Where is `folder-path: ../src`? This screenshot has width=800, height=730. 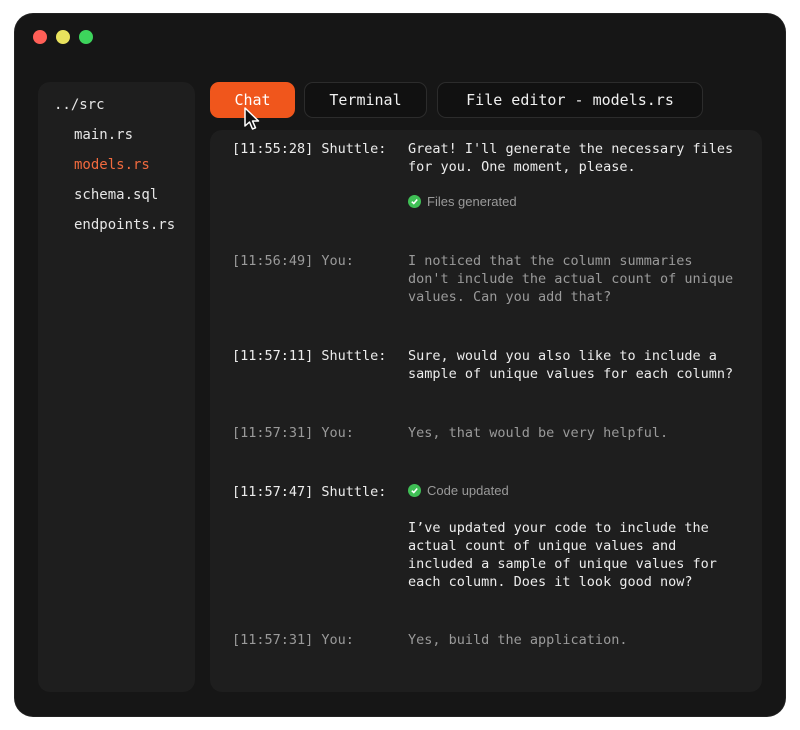
folder-path: ../src is located at coordinates (79, 105).